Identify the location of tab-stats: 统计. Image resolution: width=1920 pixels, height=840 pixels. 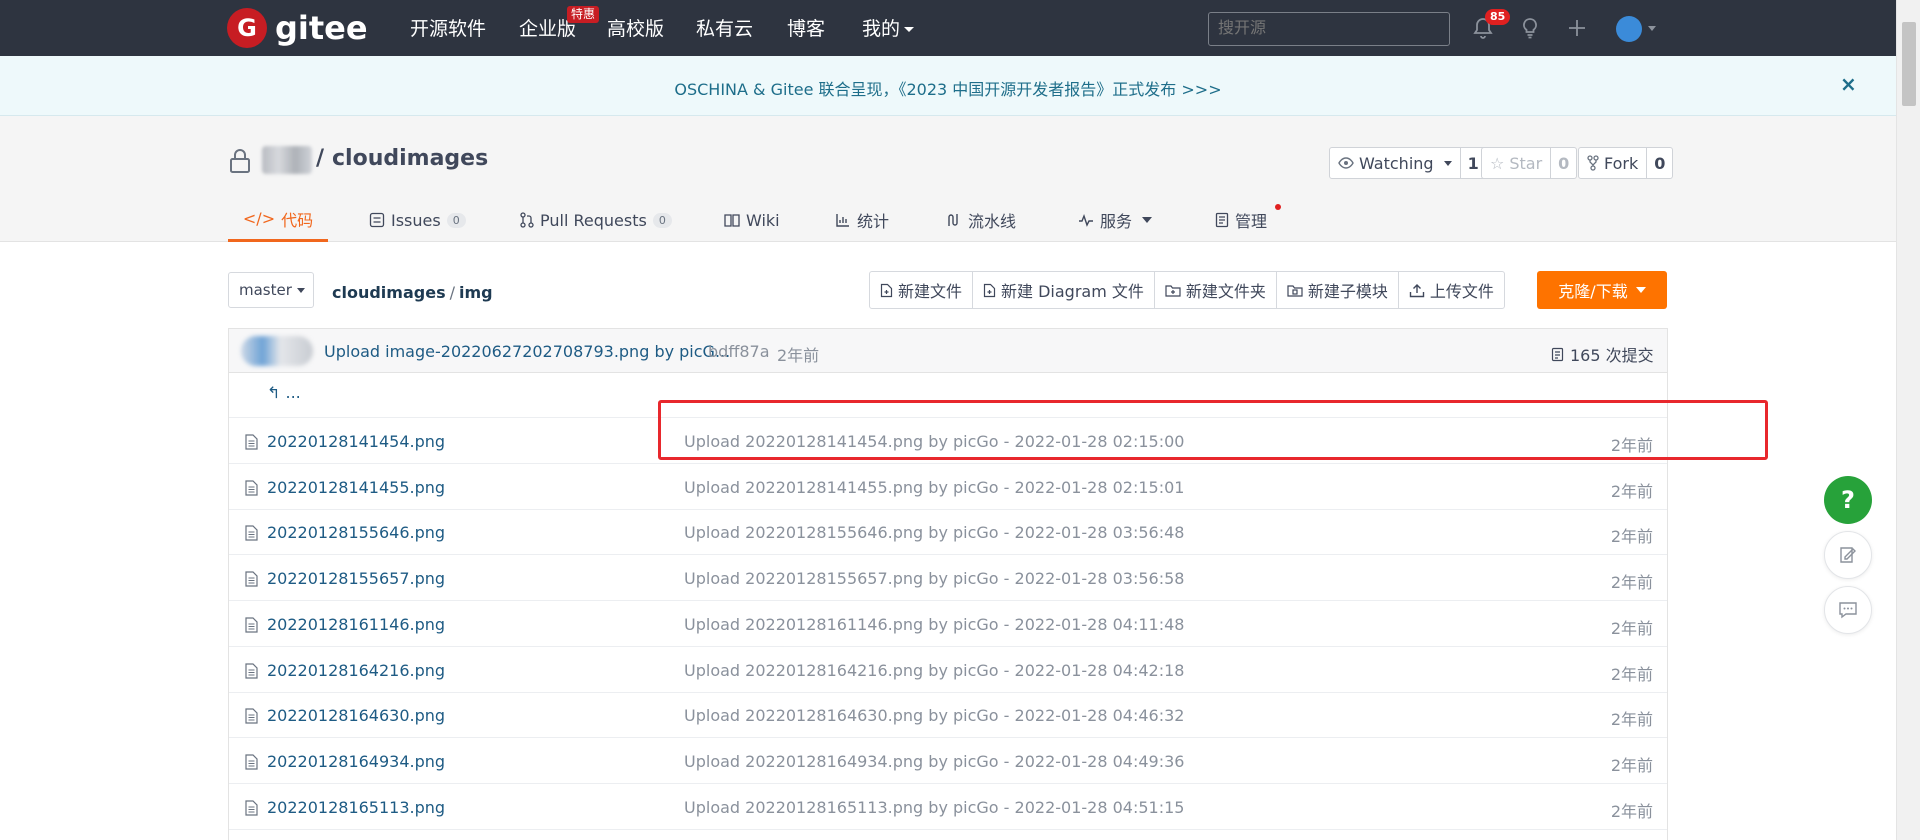
(862, 220).